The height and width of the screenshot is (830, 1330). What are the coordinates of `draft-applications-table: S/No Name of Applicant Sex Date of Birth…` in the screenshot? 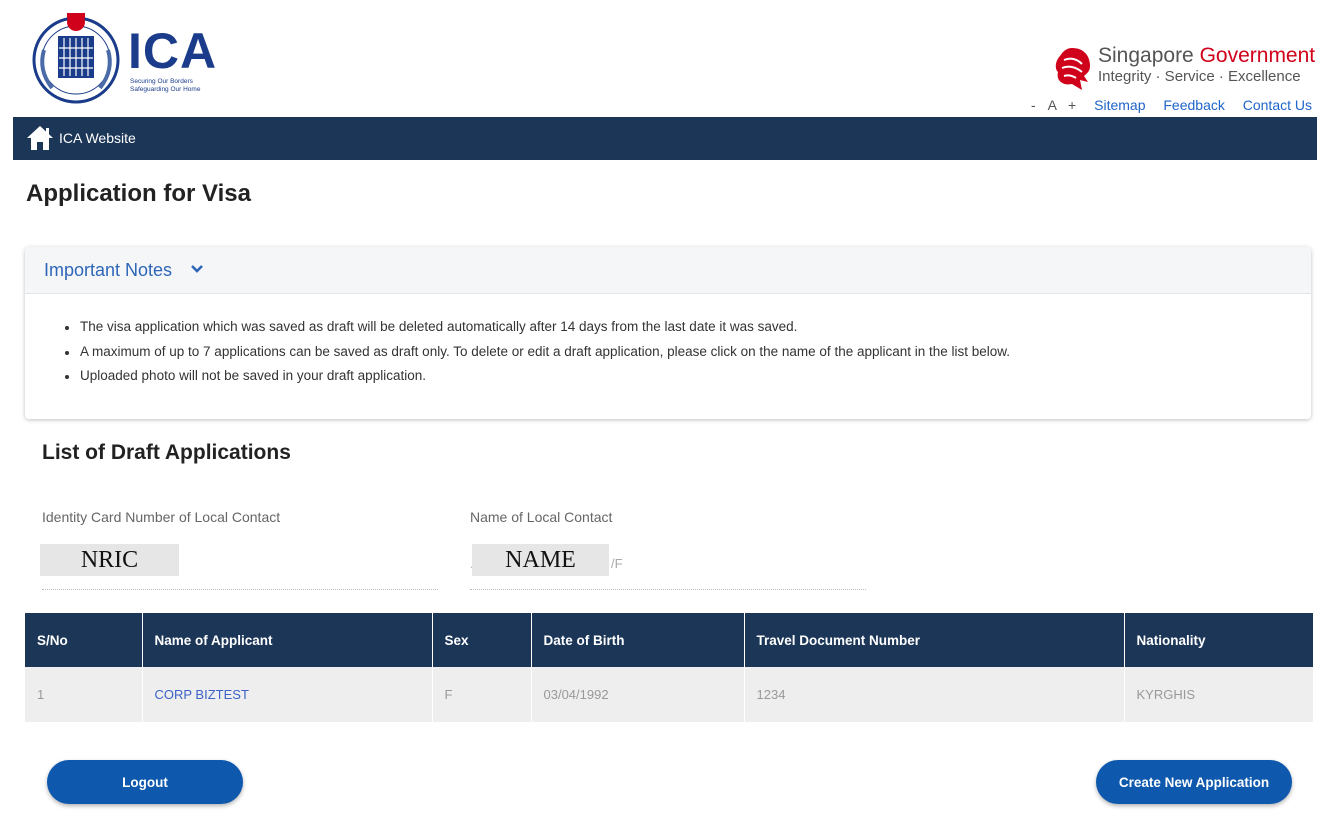 It's located at (669, 667).